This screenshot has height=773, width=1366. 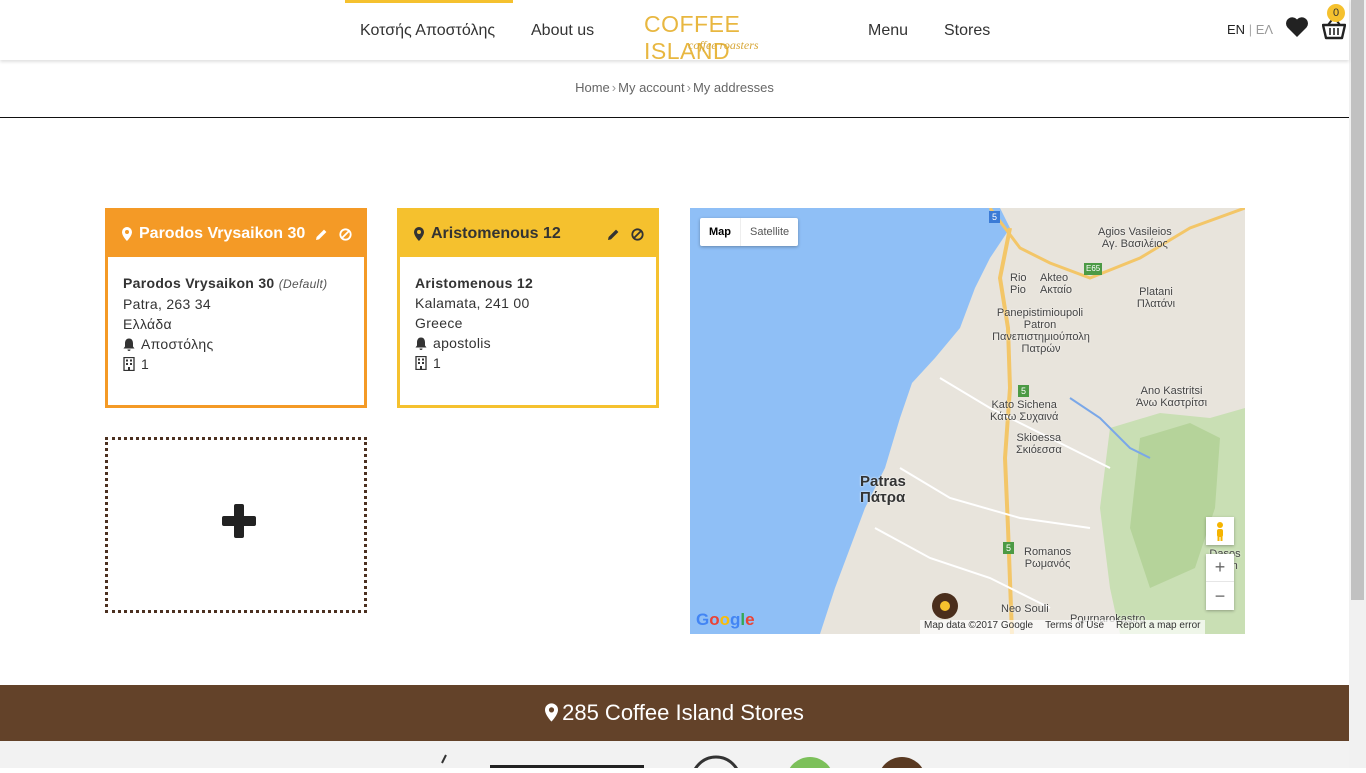 I want to click on map-tab-map: Map, so click(x=720, y=232).